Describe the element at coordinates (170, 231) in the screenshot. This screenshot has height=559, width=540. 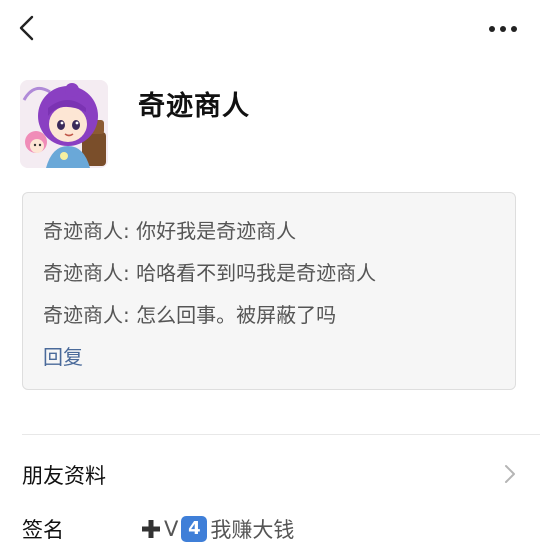
I see `message-item: 奇迹商人: 你好我是奇迹商人` at that location.